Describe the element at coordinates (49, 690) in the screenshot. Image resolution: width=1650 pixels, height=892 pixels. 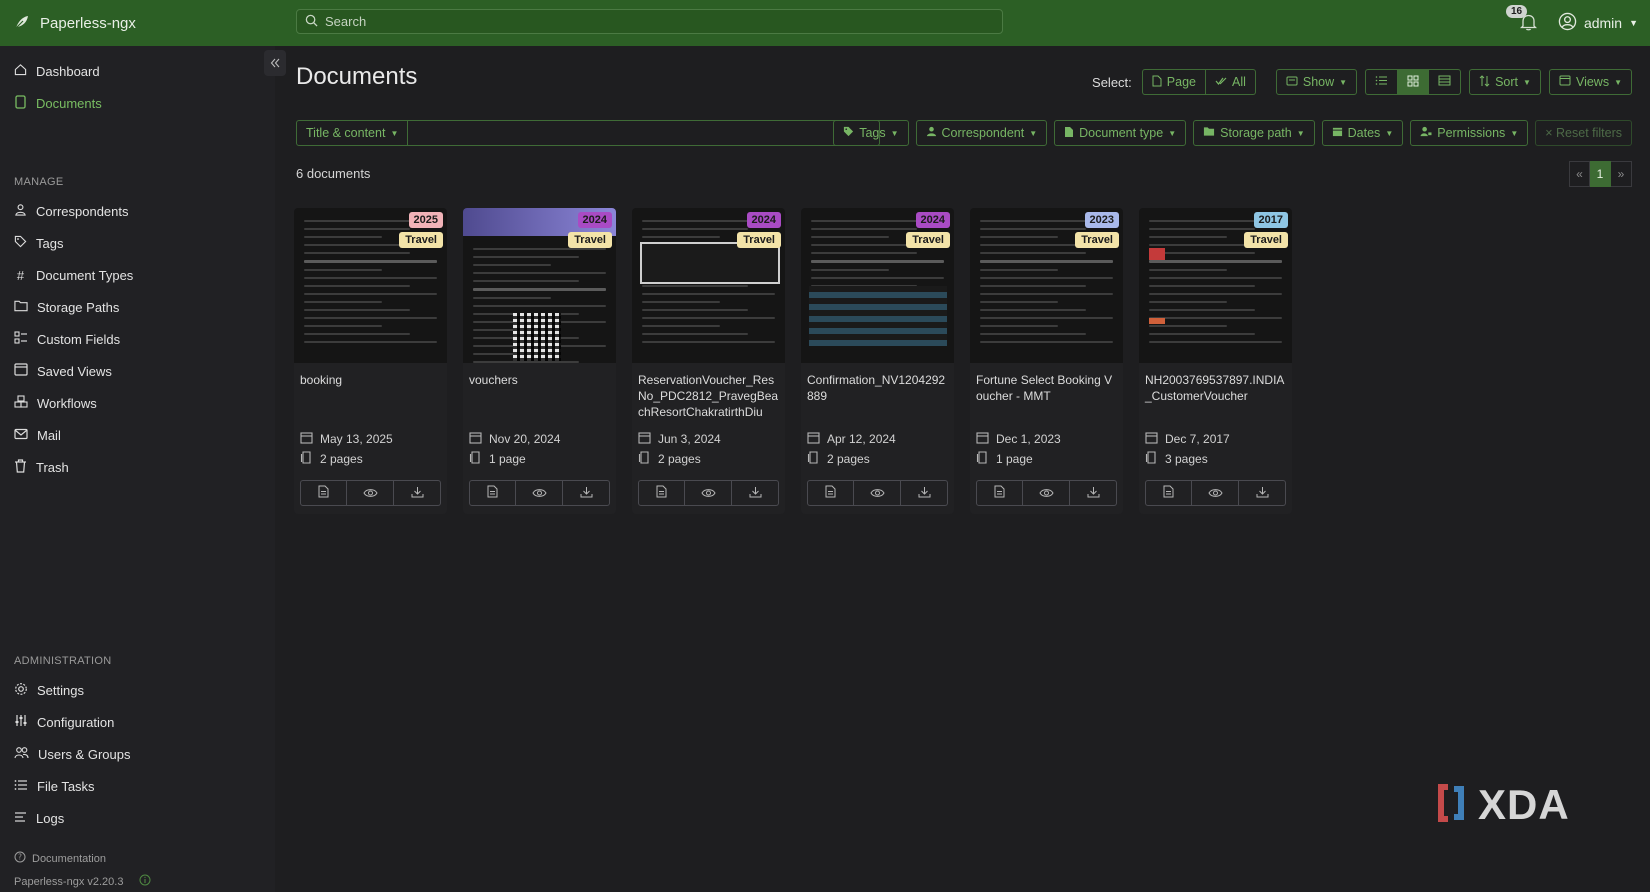
I see `sidebar-item-settings: Settings` at that location.